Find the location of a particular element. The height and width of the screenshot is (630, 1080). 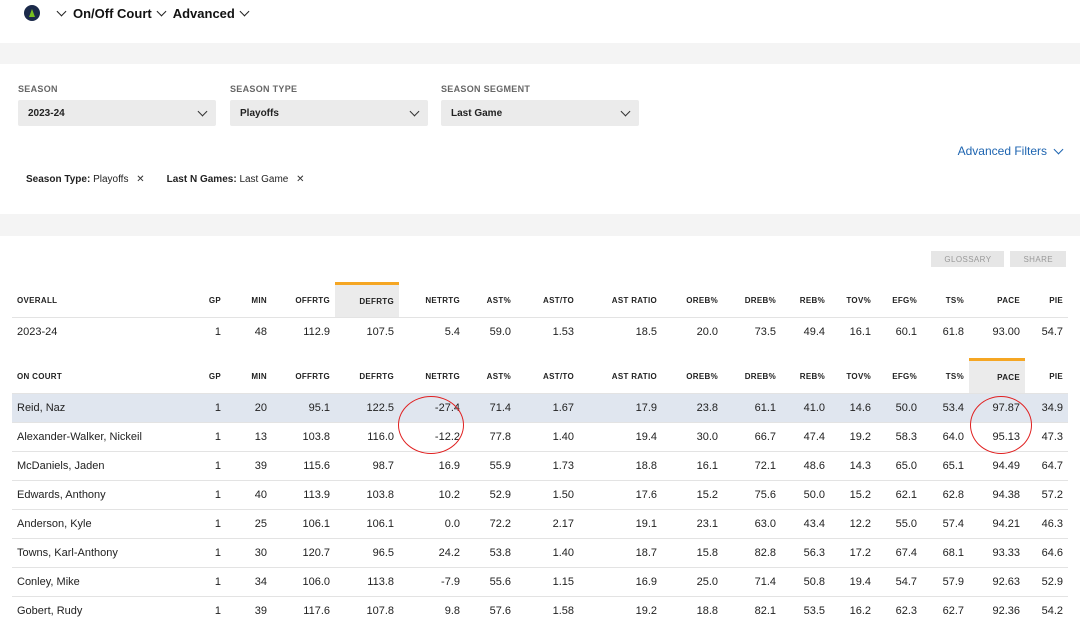

cell-efg: 54.7 is located at coordinates (899, 582).